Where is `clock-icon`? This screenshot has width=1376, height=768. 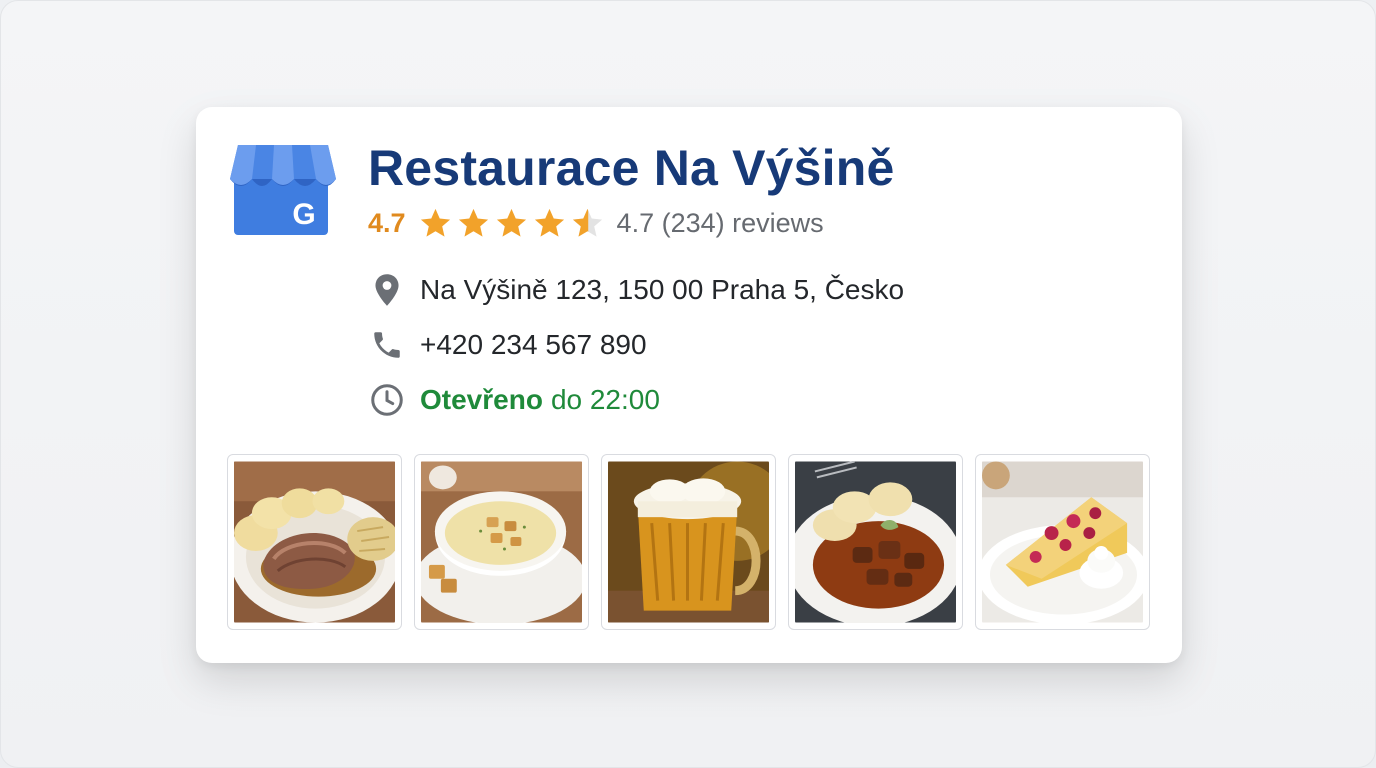 clock-icon is located at coordinates (387, 400).